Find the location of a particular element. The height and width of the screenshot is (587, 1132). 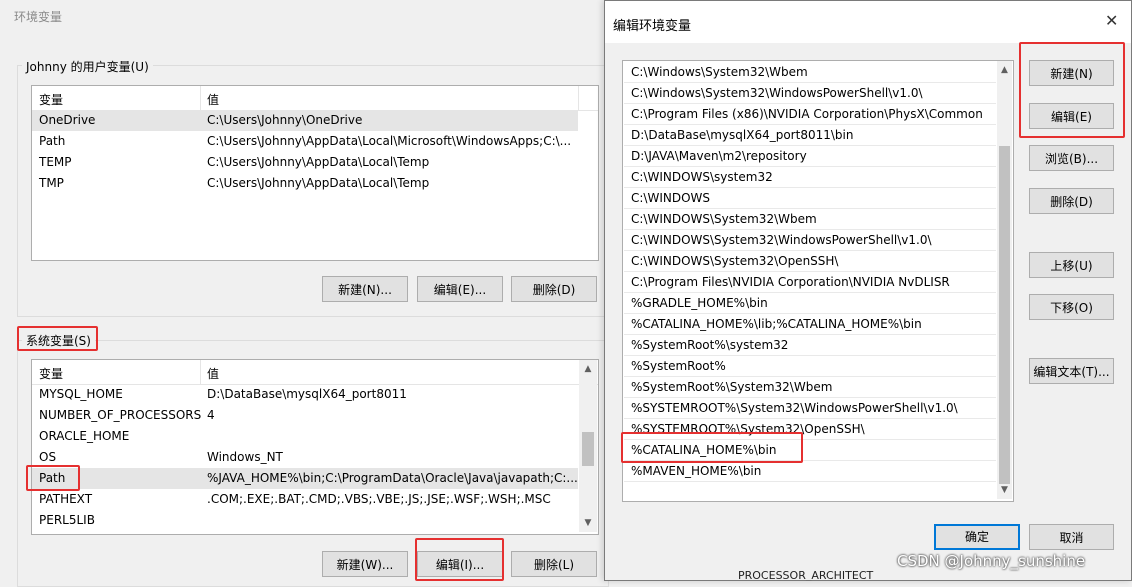

path-list-item: D:\DataBase\mysqlX64_port8011\bin is located at coordinates (810, 135).